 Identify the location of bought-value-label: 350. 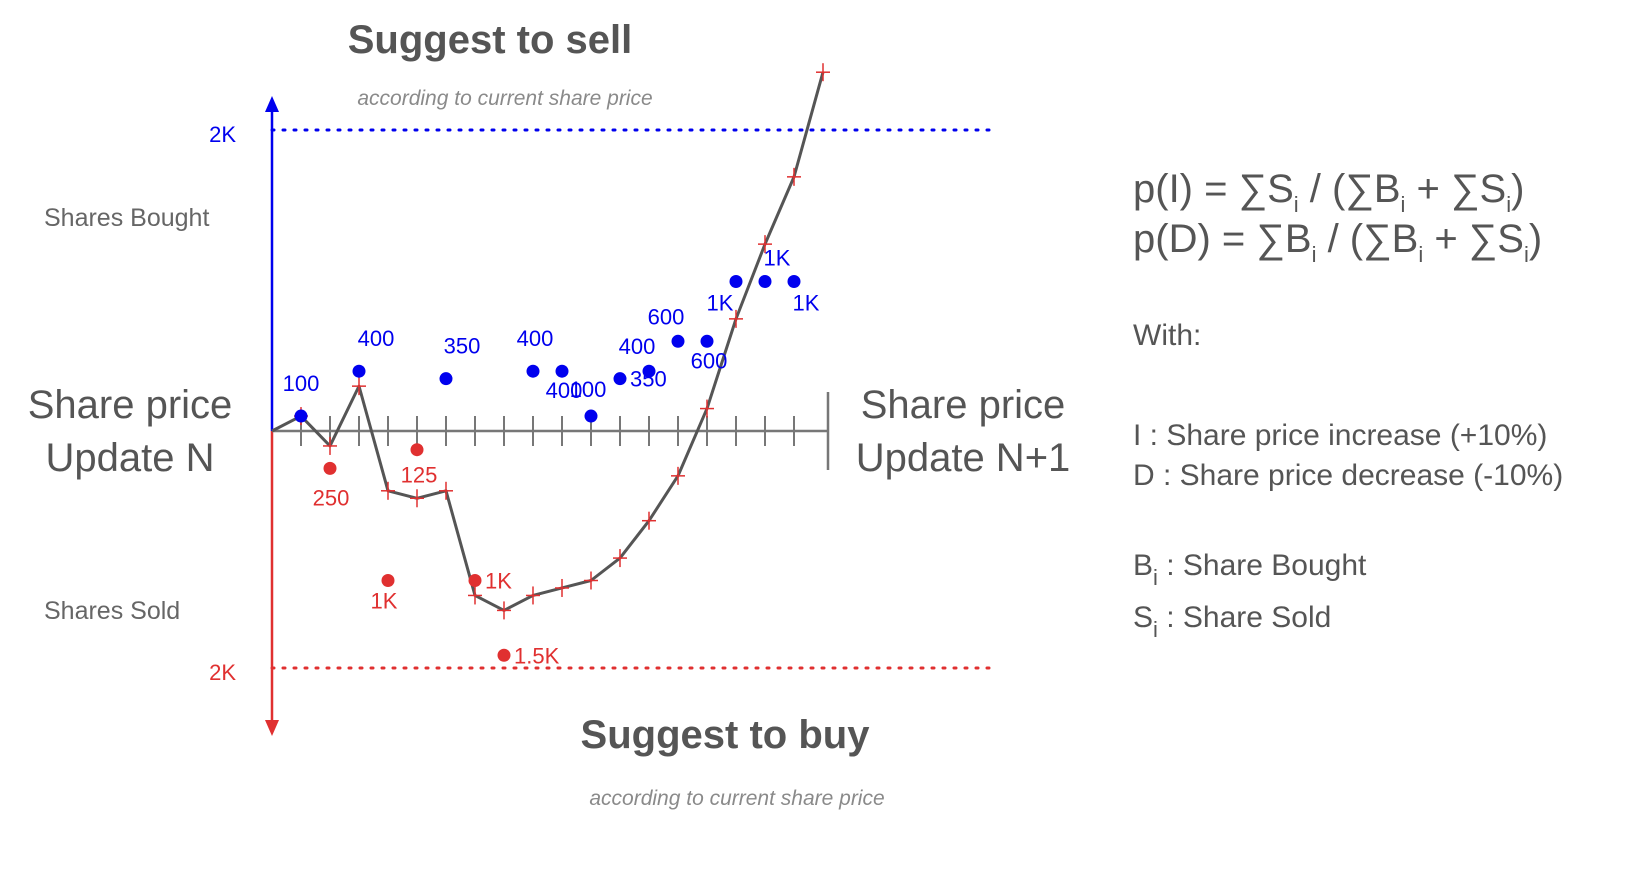
(462, 346).